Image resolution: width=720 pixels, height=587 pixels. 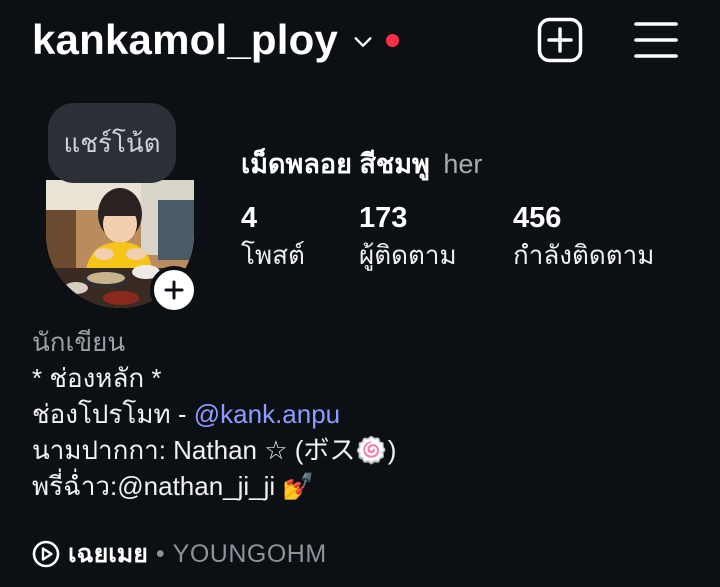 I want to click on create-plus-icon, so click(x=560, y=40).